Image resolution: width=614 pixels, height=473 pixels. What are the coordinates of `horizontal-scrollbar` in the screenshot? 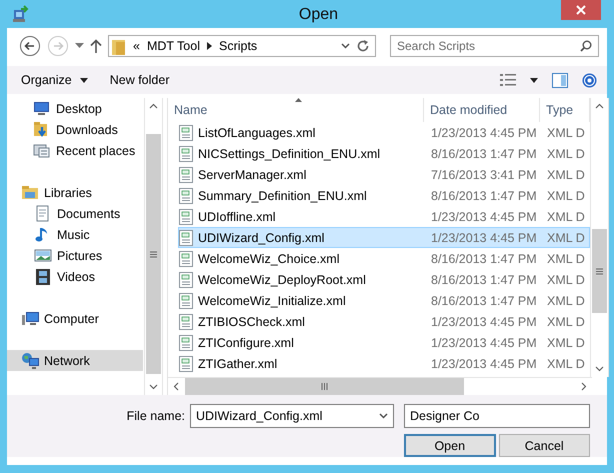 It's located at (380, 386).